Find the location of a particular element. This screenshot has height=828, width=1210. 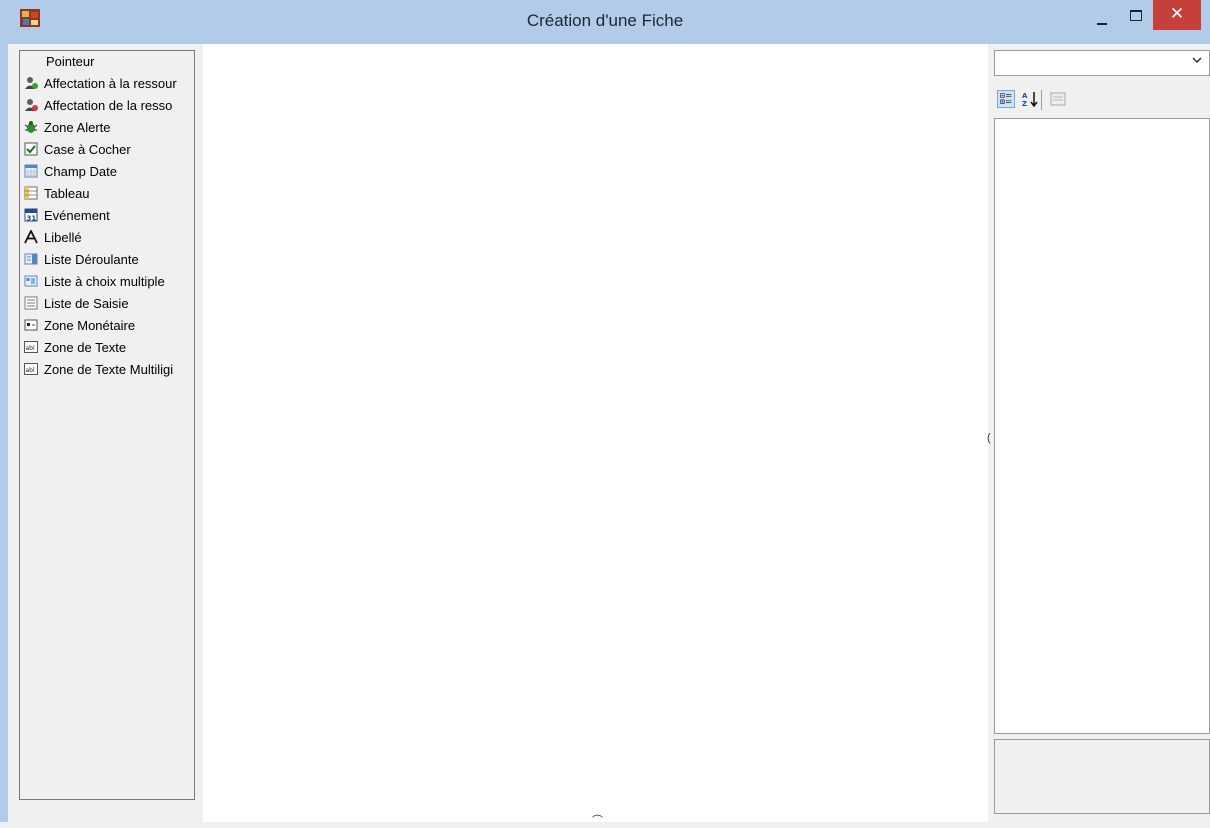

close-icon: ✕ is located at coordinates (1177, 13).